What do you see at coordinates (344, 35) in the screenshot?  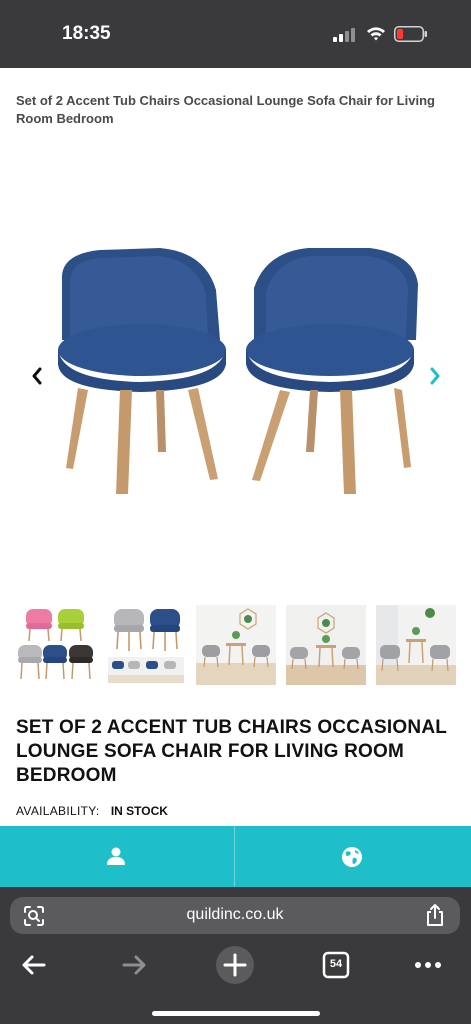 I see `signal-icon` at bounding box center [344, 35].